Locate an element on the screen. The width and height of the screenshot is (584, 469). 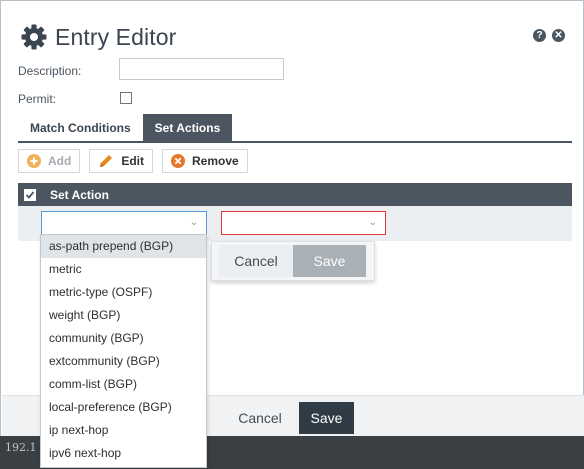
add-button: Add is located at coordinates (49, 161).